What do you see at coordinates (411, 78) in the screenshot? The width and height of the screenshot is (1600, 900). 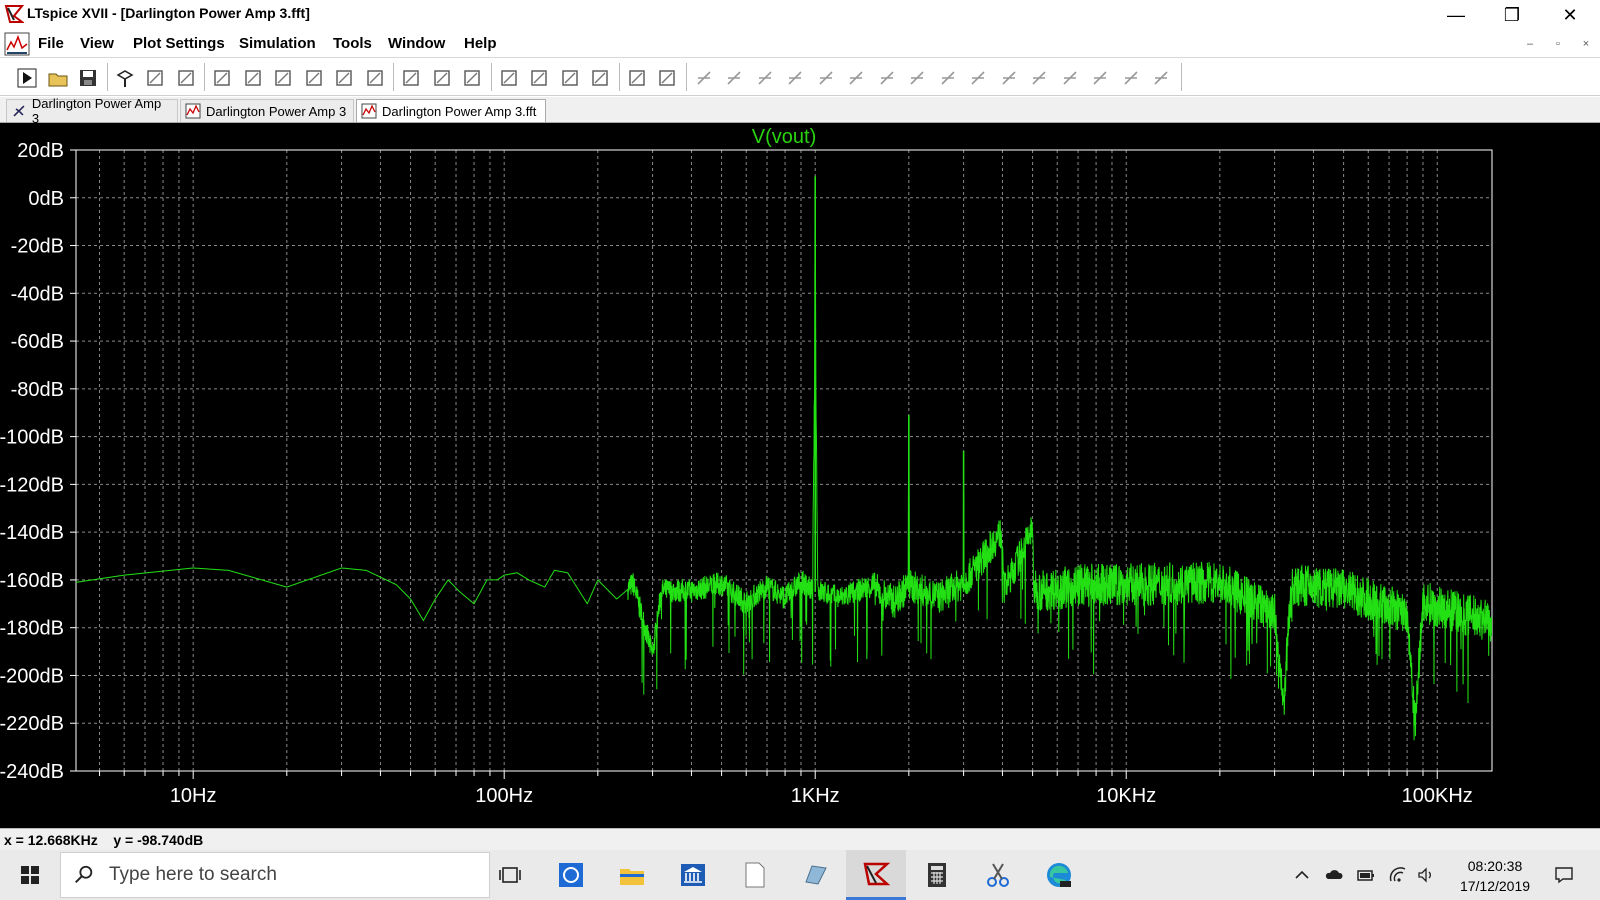 I see `tile-horizontal-button` at bounding box center [411, 78].